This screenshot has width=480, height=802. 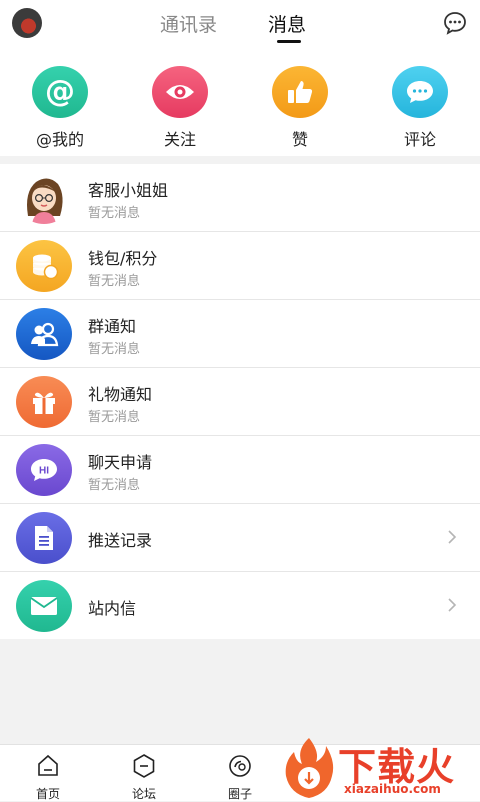 I want to click on list-item-title: 聊天申请, so click(x=120, y=462).